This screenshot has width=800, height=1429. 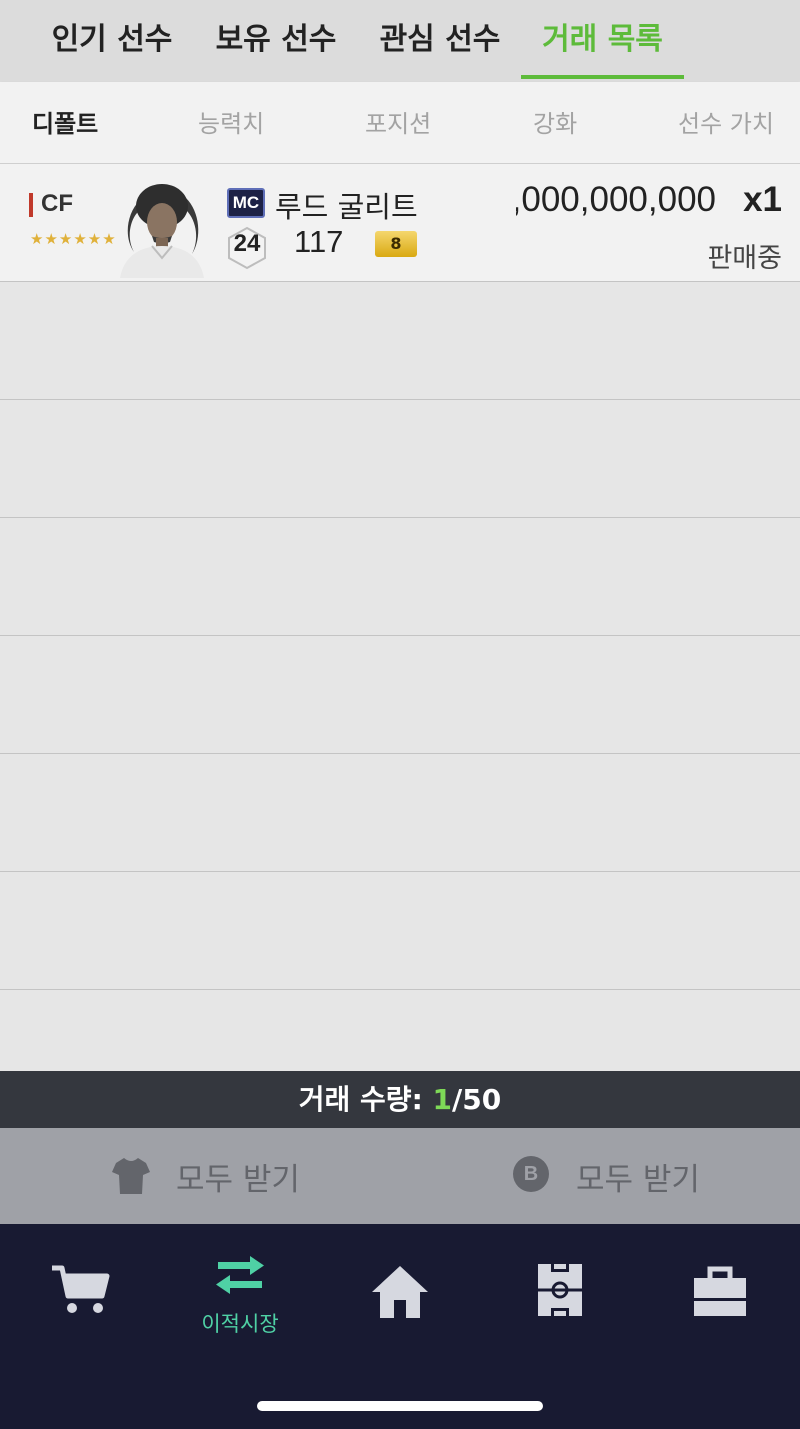 What do you see at coordinates (477, 1099) in the screenshot?
I see `trade-count-max: /50` at bounding box center [477, 1099].